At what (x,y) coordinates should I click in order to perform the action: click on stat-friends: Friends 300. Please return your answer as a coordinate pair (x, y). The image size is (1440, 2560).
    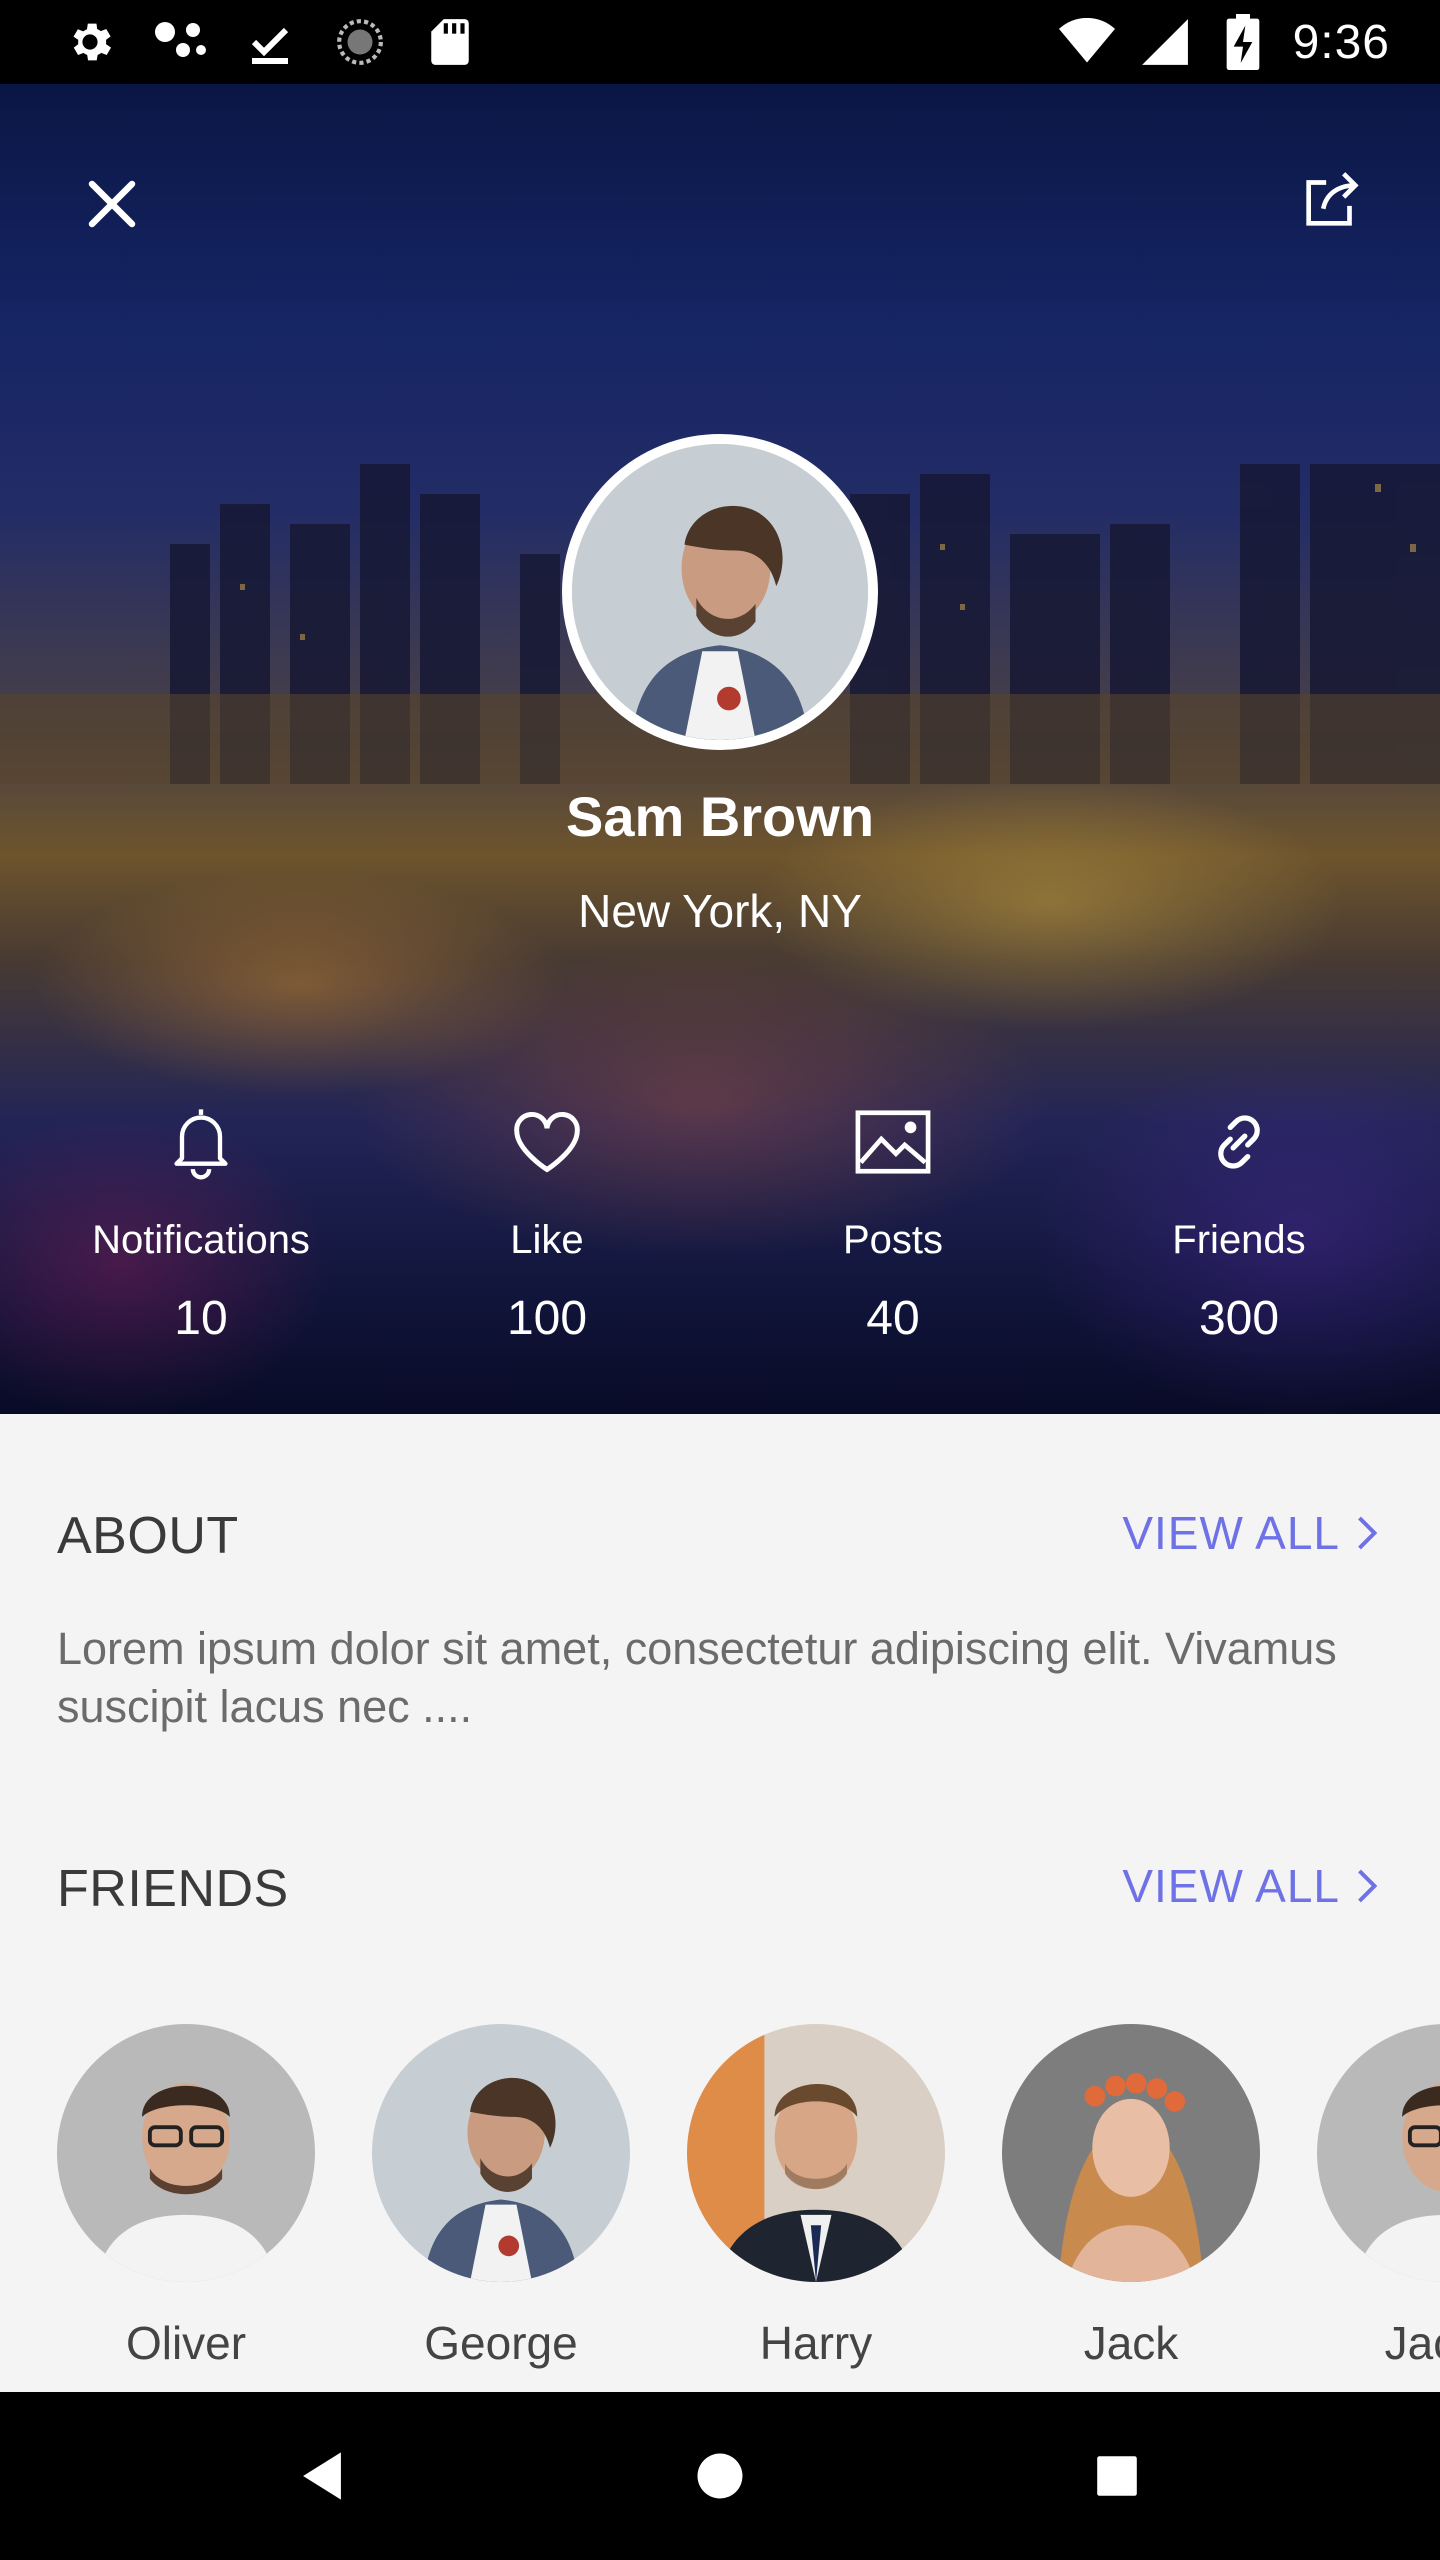
    Looking at the image, I should click on (1239, 1215).